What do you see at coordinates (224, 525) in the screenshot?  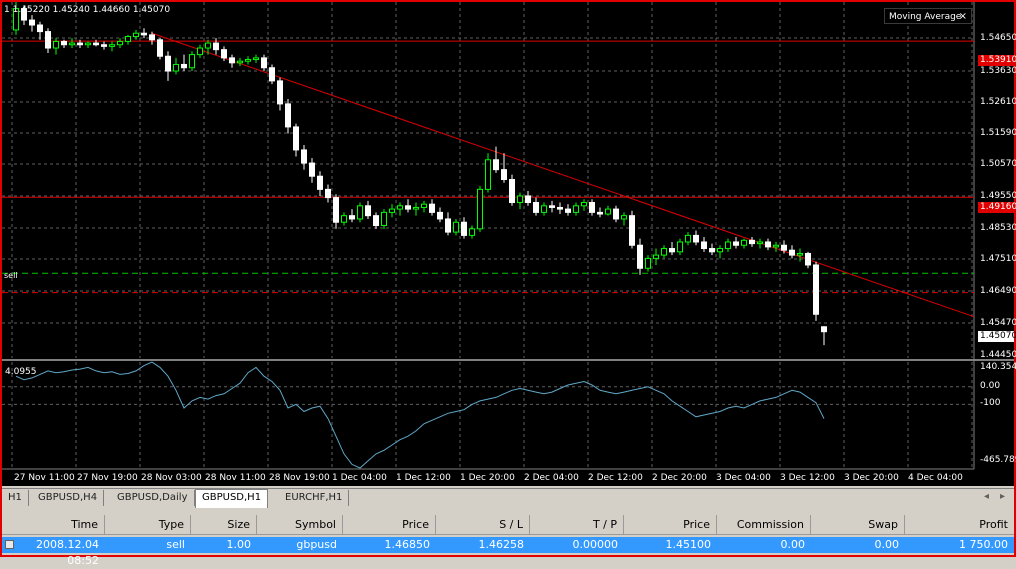 I see `col-size: Size` at bounding box center [224, 525].